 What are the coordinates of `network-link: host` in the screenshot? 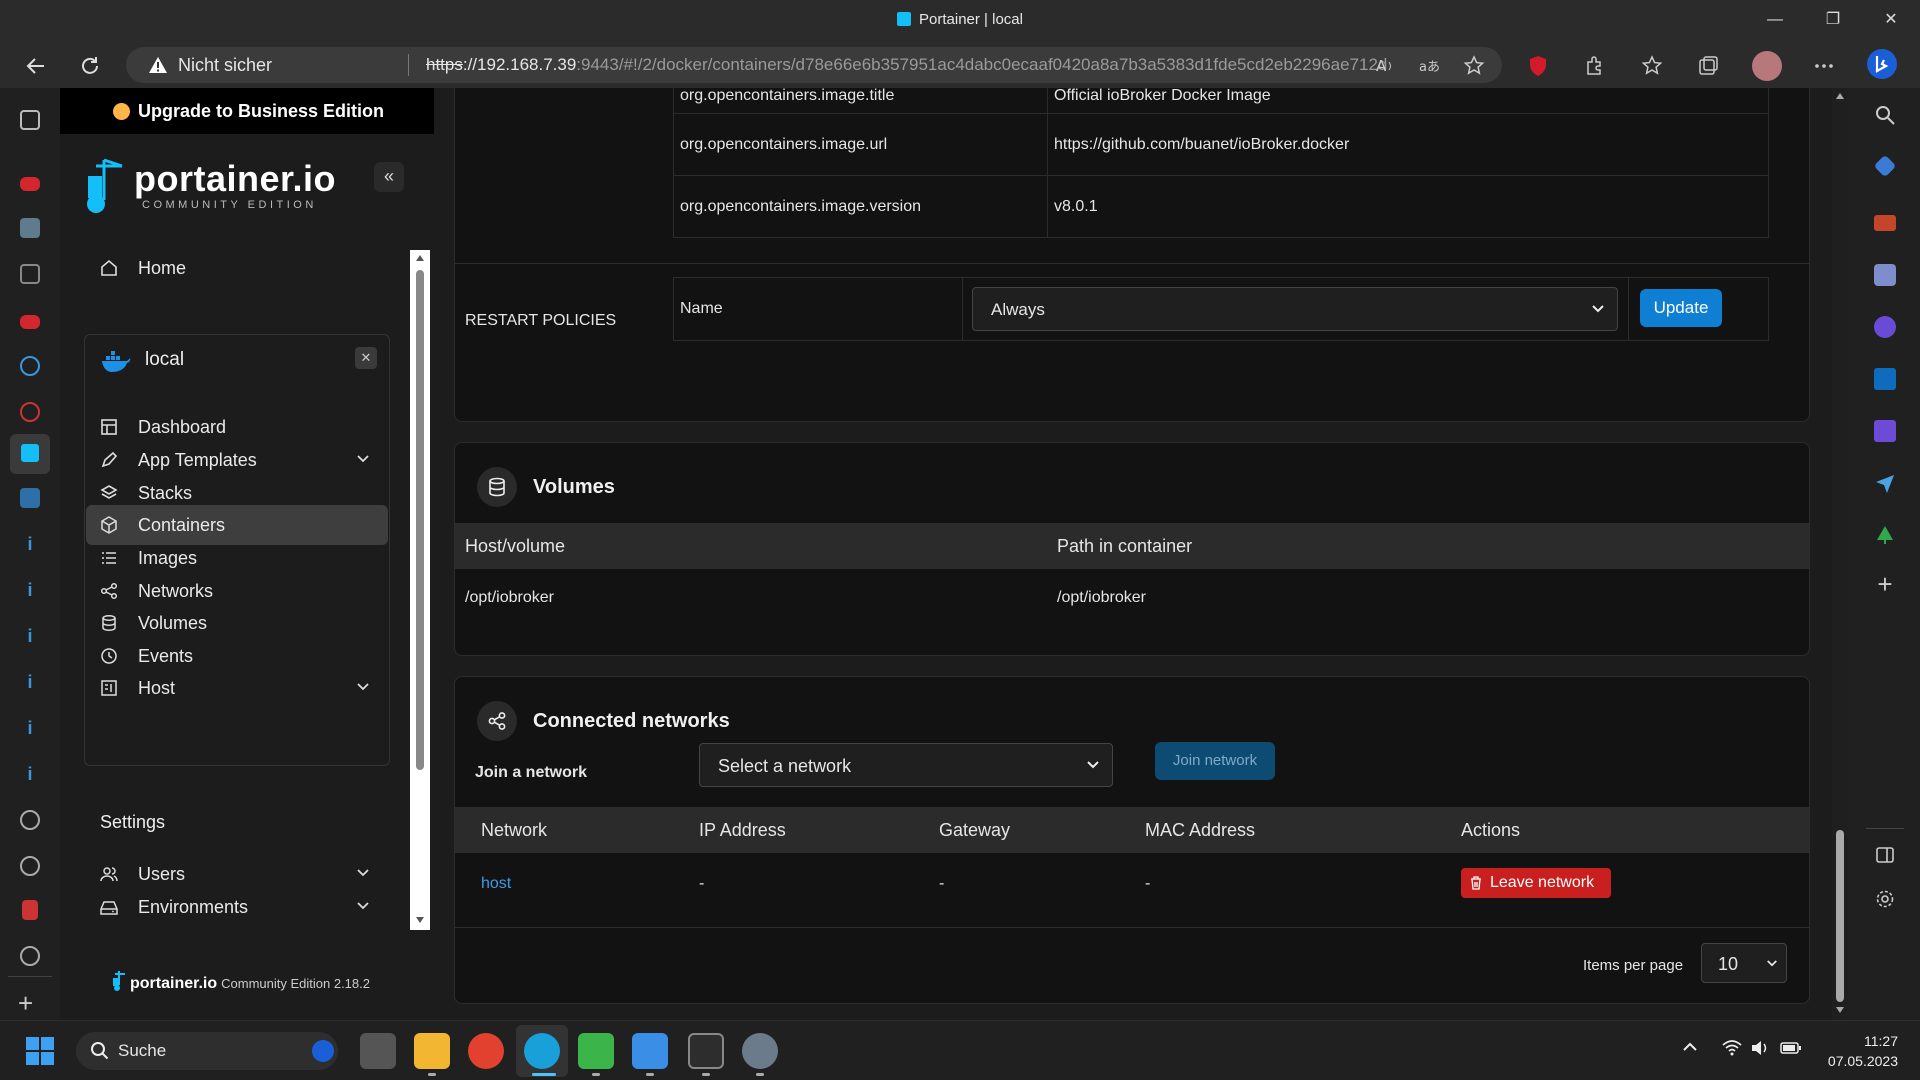 It's located at (496, 884).